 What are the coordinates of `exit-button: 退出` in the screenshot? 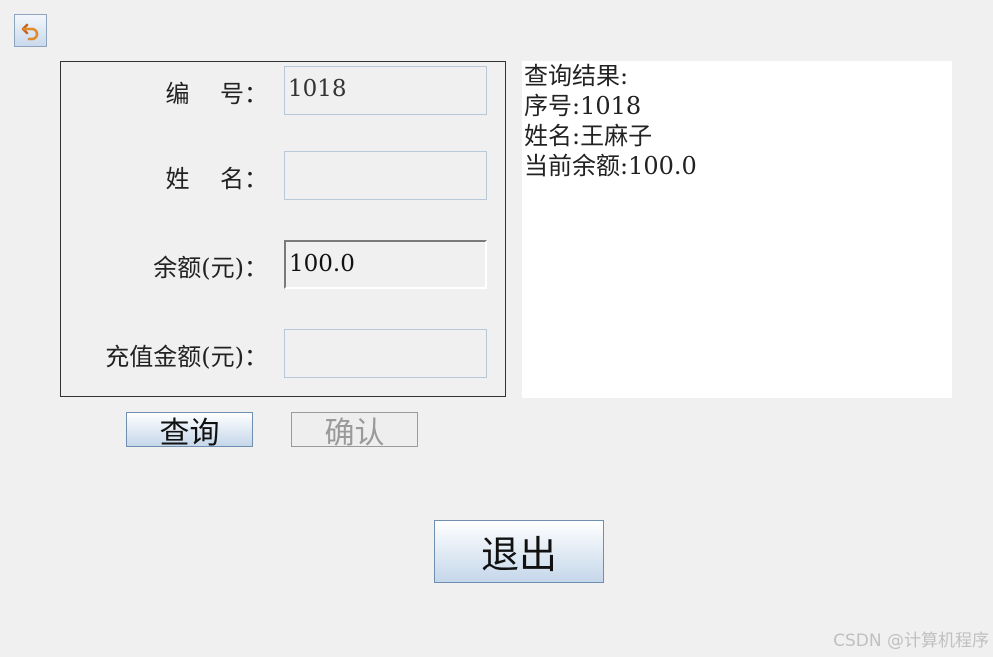 It's located at (519, 551).